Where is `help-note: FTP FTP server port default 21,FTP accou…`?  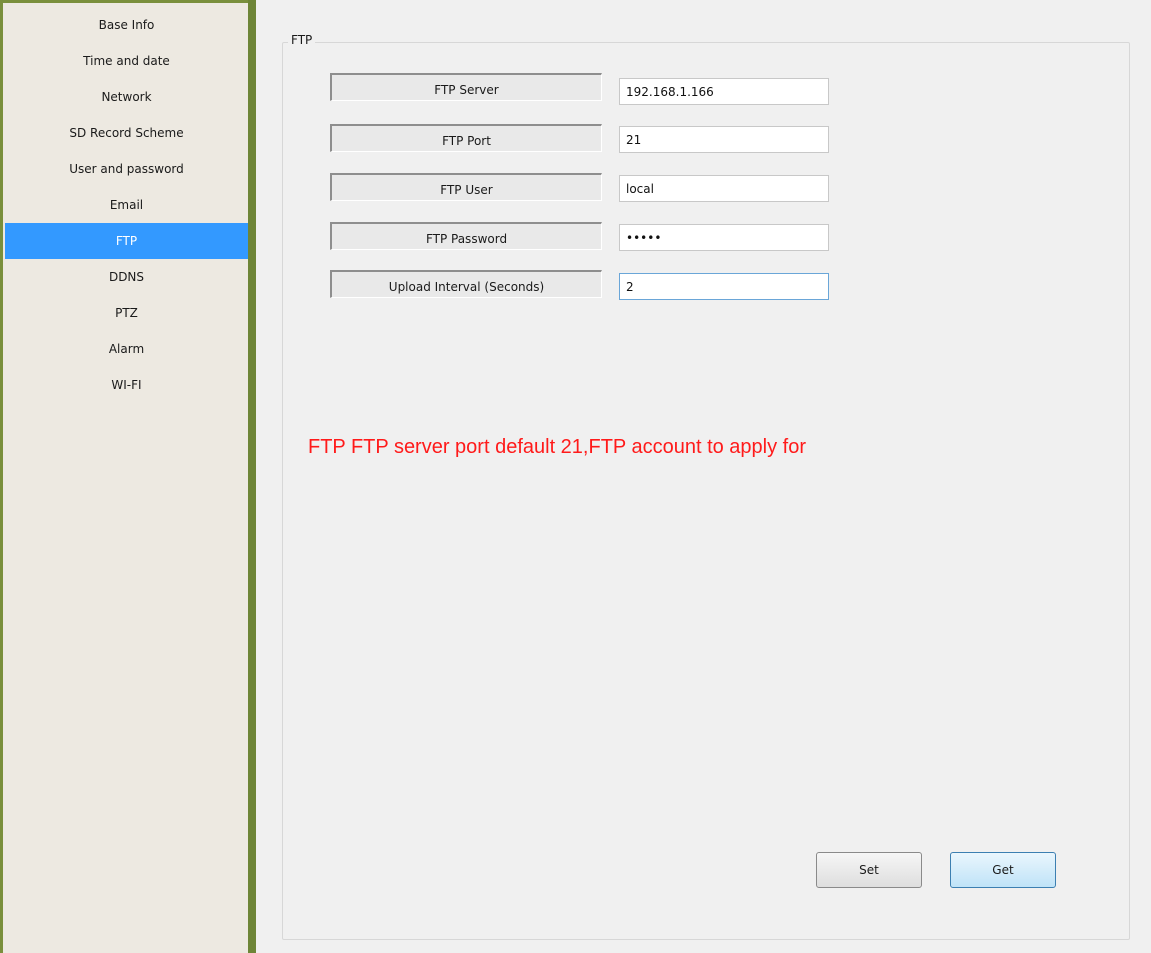 help-note: FTP FTP server port default 21,FTP accou… is located at coordinates (557, 447).